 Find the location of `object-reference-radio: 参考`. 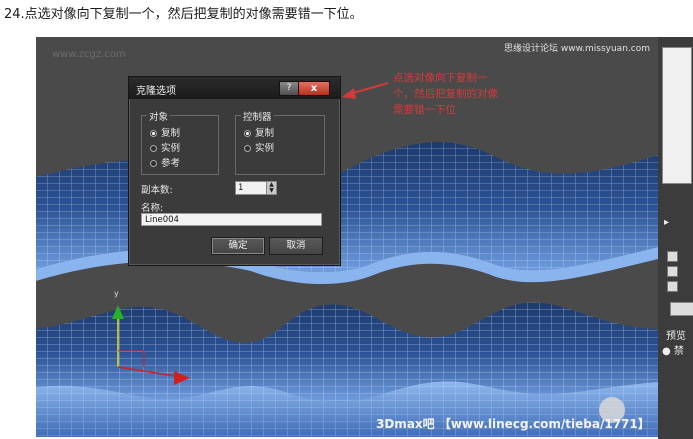

object-reference-radio: 参考 is located at coordinates (165, 162).